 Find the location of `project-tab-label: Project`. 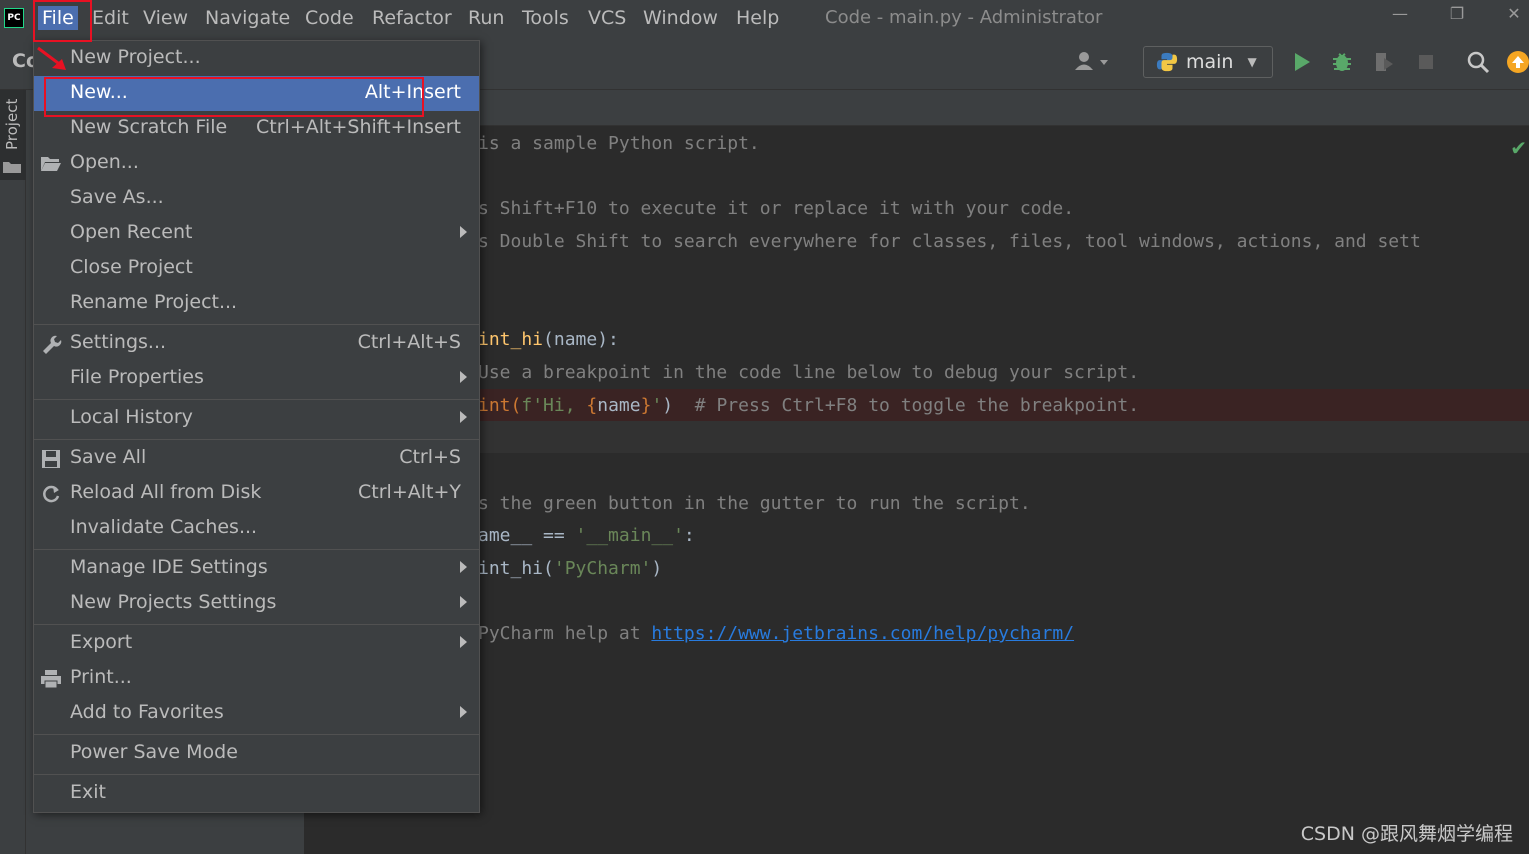

project-tab-label: Project is located at coordinates (12, 124).